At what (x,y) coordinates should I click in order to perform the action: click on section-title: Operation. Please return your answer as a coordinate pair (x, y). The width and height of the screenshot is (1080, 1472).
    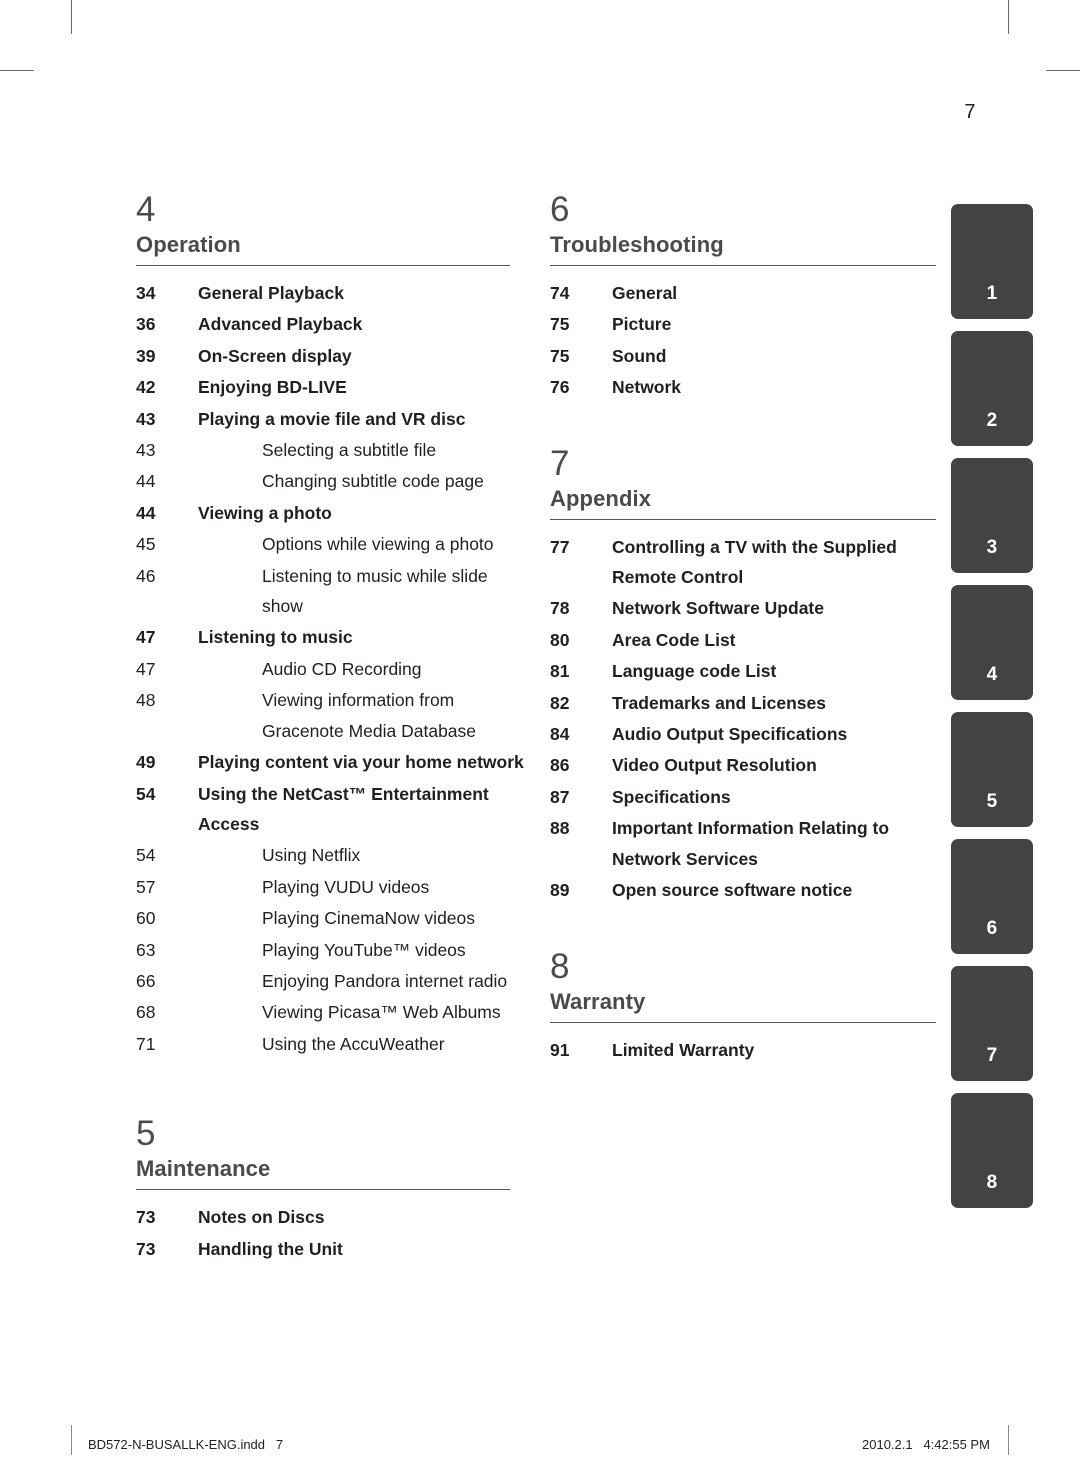
    Looking at the image, I should click on (188, 244).